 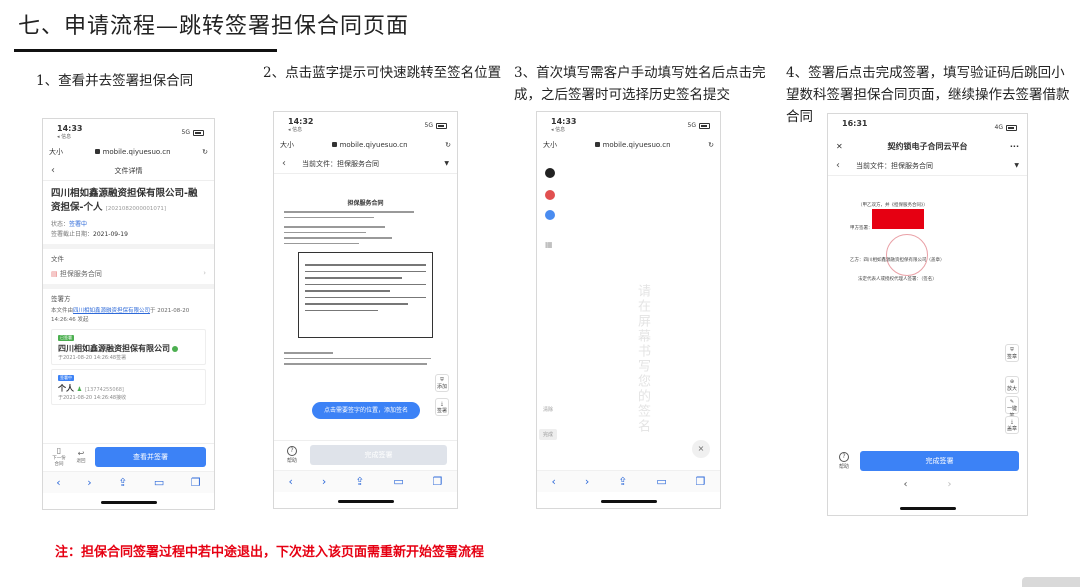 What do you see at coordinates (927, 146) in the screenshot?
I see `app-title: 契约锁电子合同云平台` at bounding box center [927, 146].